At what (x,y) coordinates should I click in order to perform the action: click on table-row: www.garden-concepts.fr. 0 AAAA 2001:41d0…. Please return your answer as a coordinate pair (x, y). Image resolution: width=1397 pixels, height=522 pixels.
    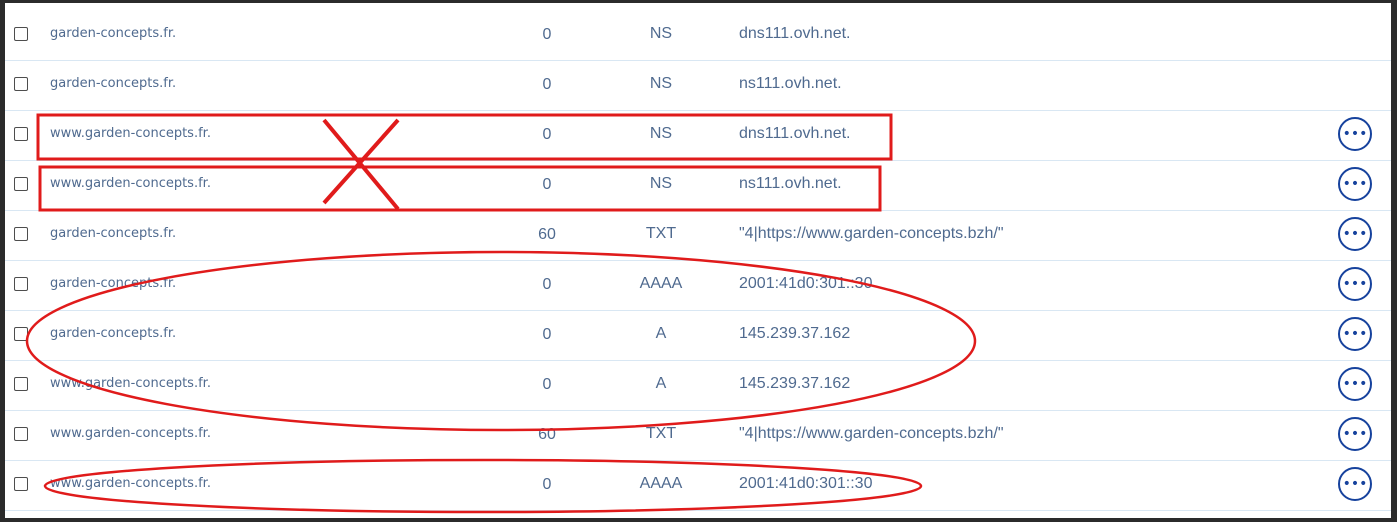
    Looking at the image, I should click on (698, 486).